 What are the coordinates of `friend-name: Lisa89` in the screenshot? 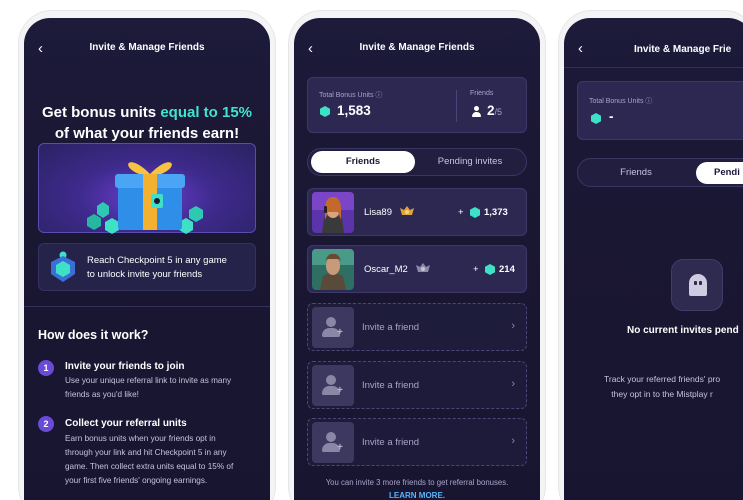 It's located at (378, 212).